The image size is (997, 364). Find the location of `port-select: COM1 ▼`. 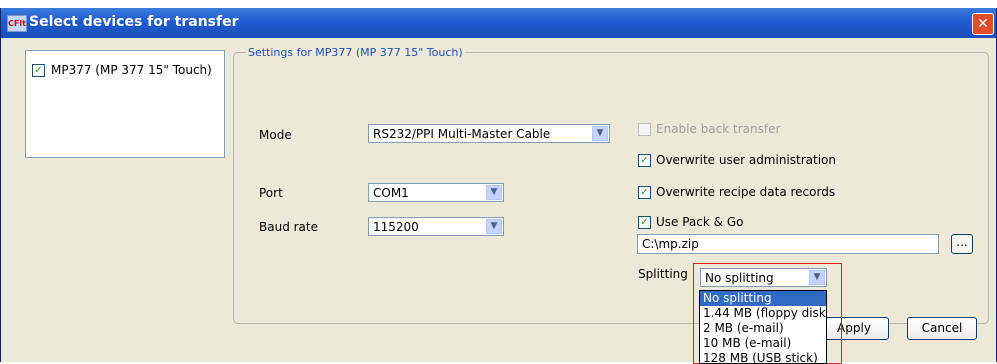

port-select: COM1 ▼ is located at coordinates (436, 192).